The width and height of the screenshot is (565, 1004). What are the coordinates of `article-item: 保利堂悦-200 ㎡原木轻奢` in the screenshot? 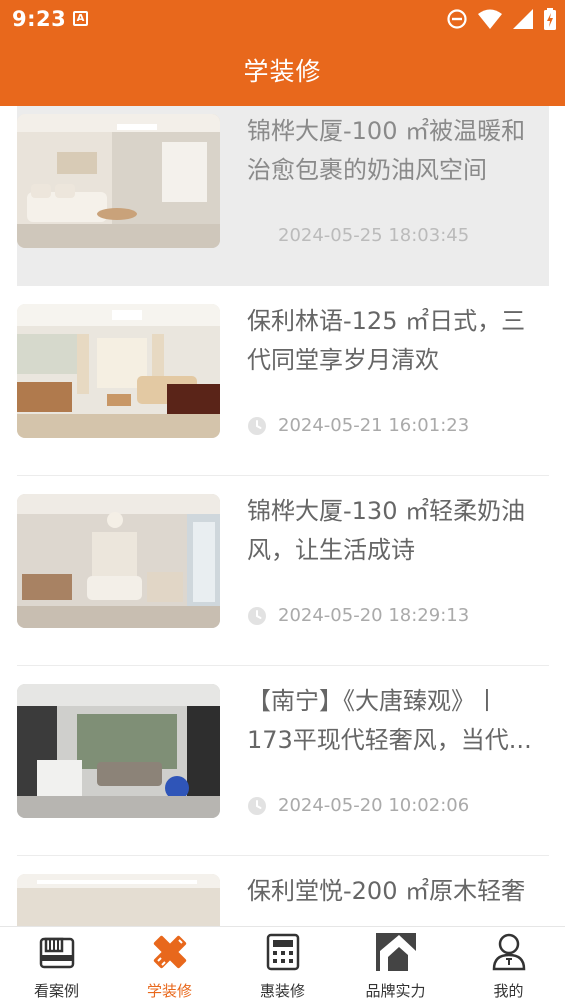 It's located at (283, 891).